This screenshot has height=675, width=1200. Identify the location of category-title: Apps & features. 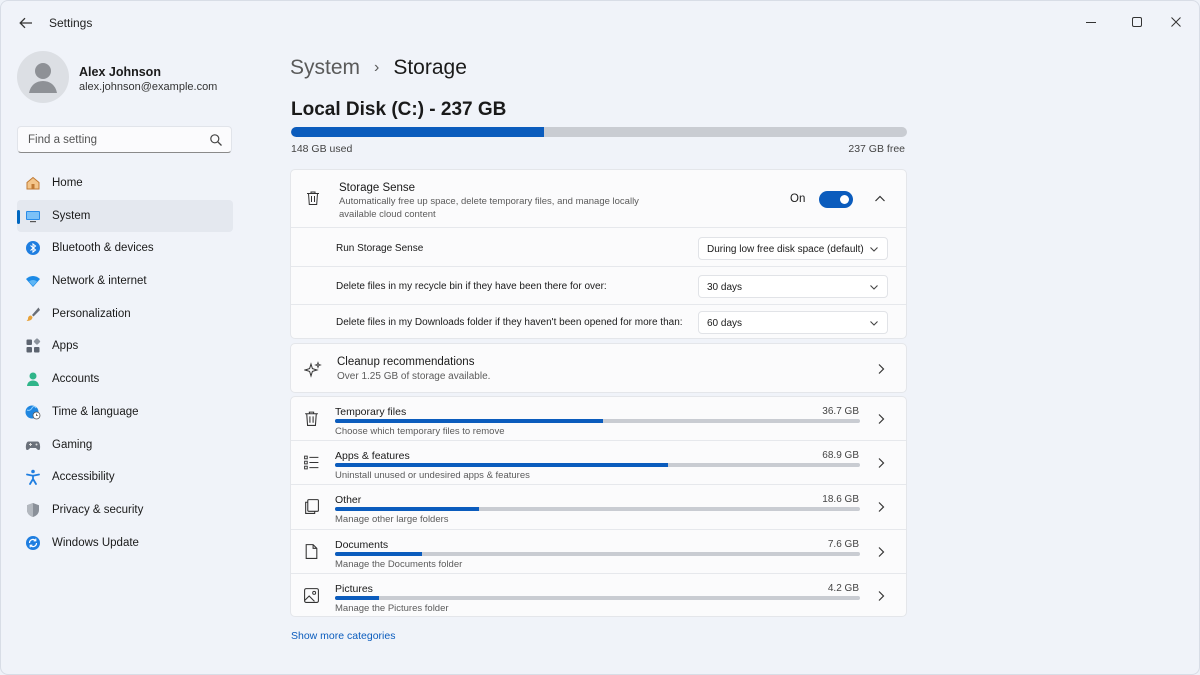
(372, 456).